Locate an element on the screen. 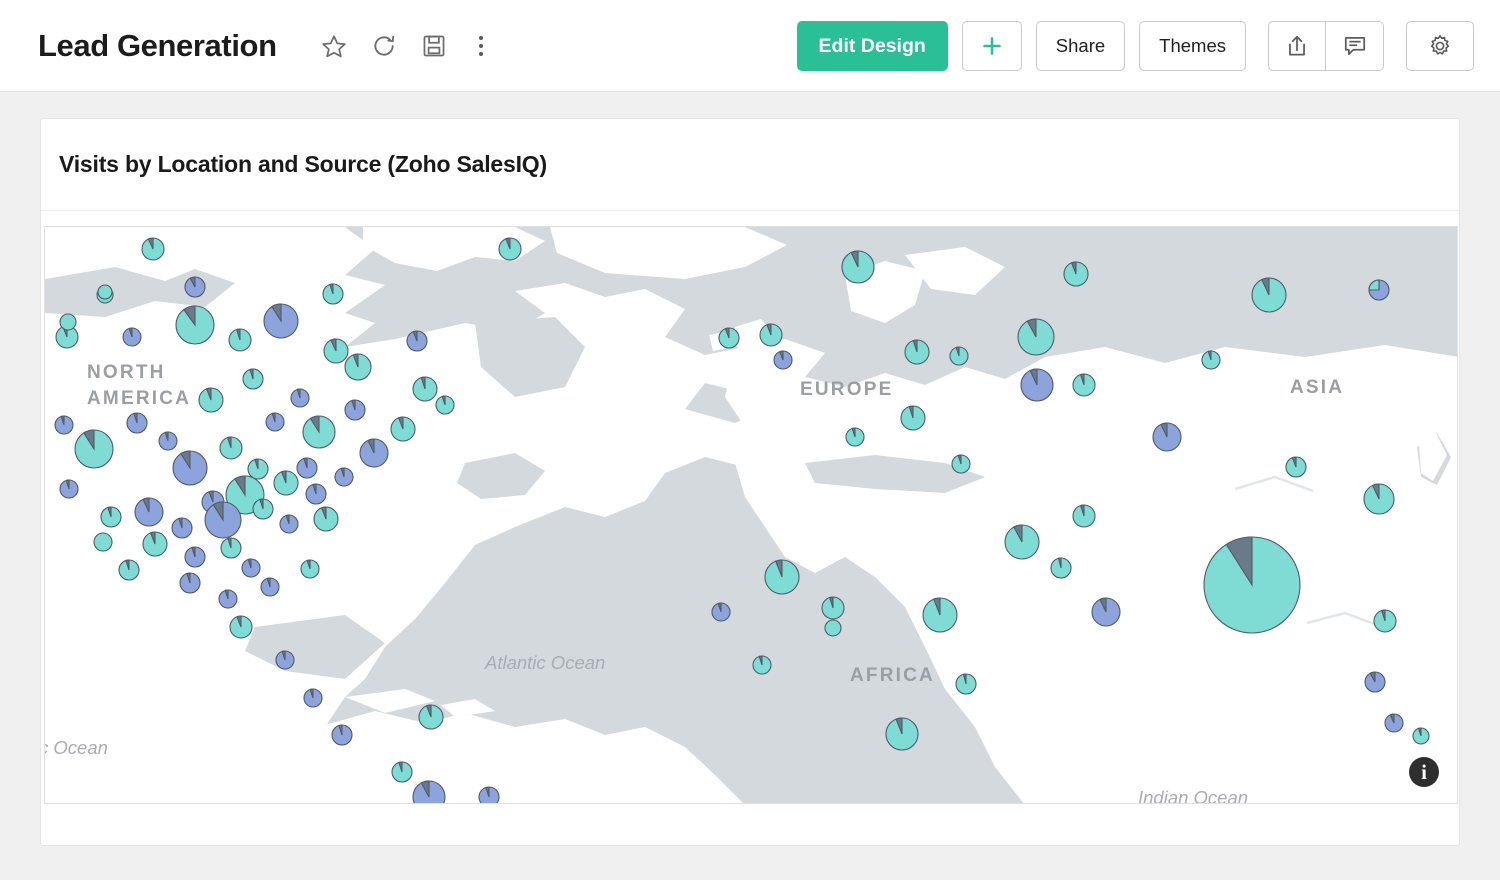  save-icon is located at coordinates (434, 46).